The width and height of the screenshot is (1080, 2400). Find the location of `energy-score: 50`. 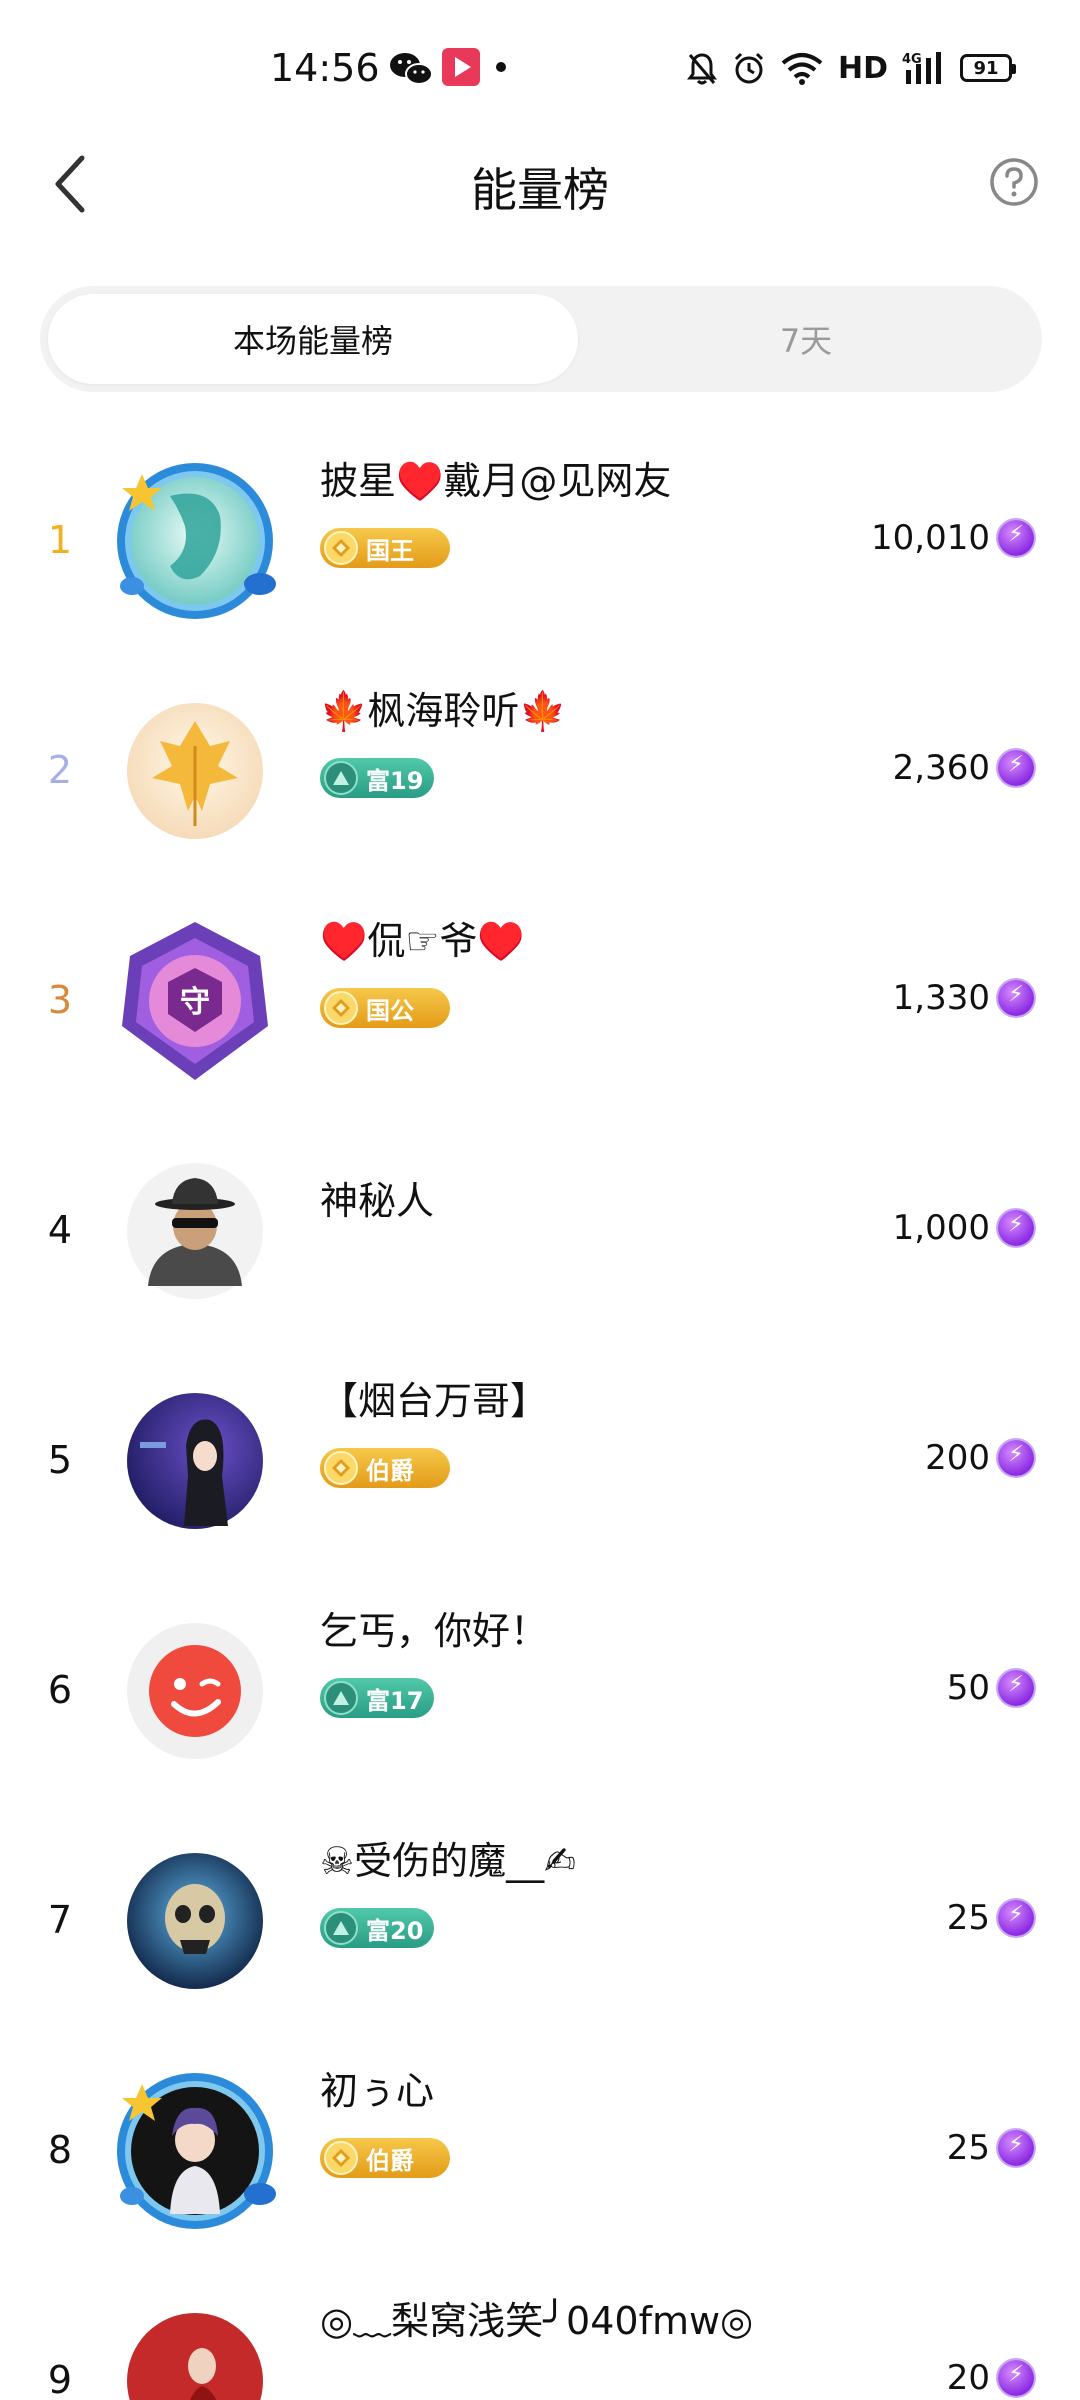

energy-score: 50 is located at coordinates (968, 1688).